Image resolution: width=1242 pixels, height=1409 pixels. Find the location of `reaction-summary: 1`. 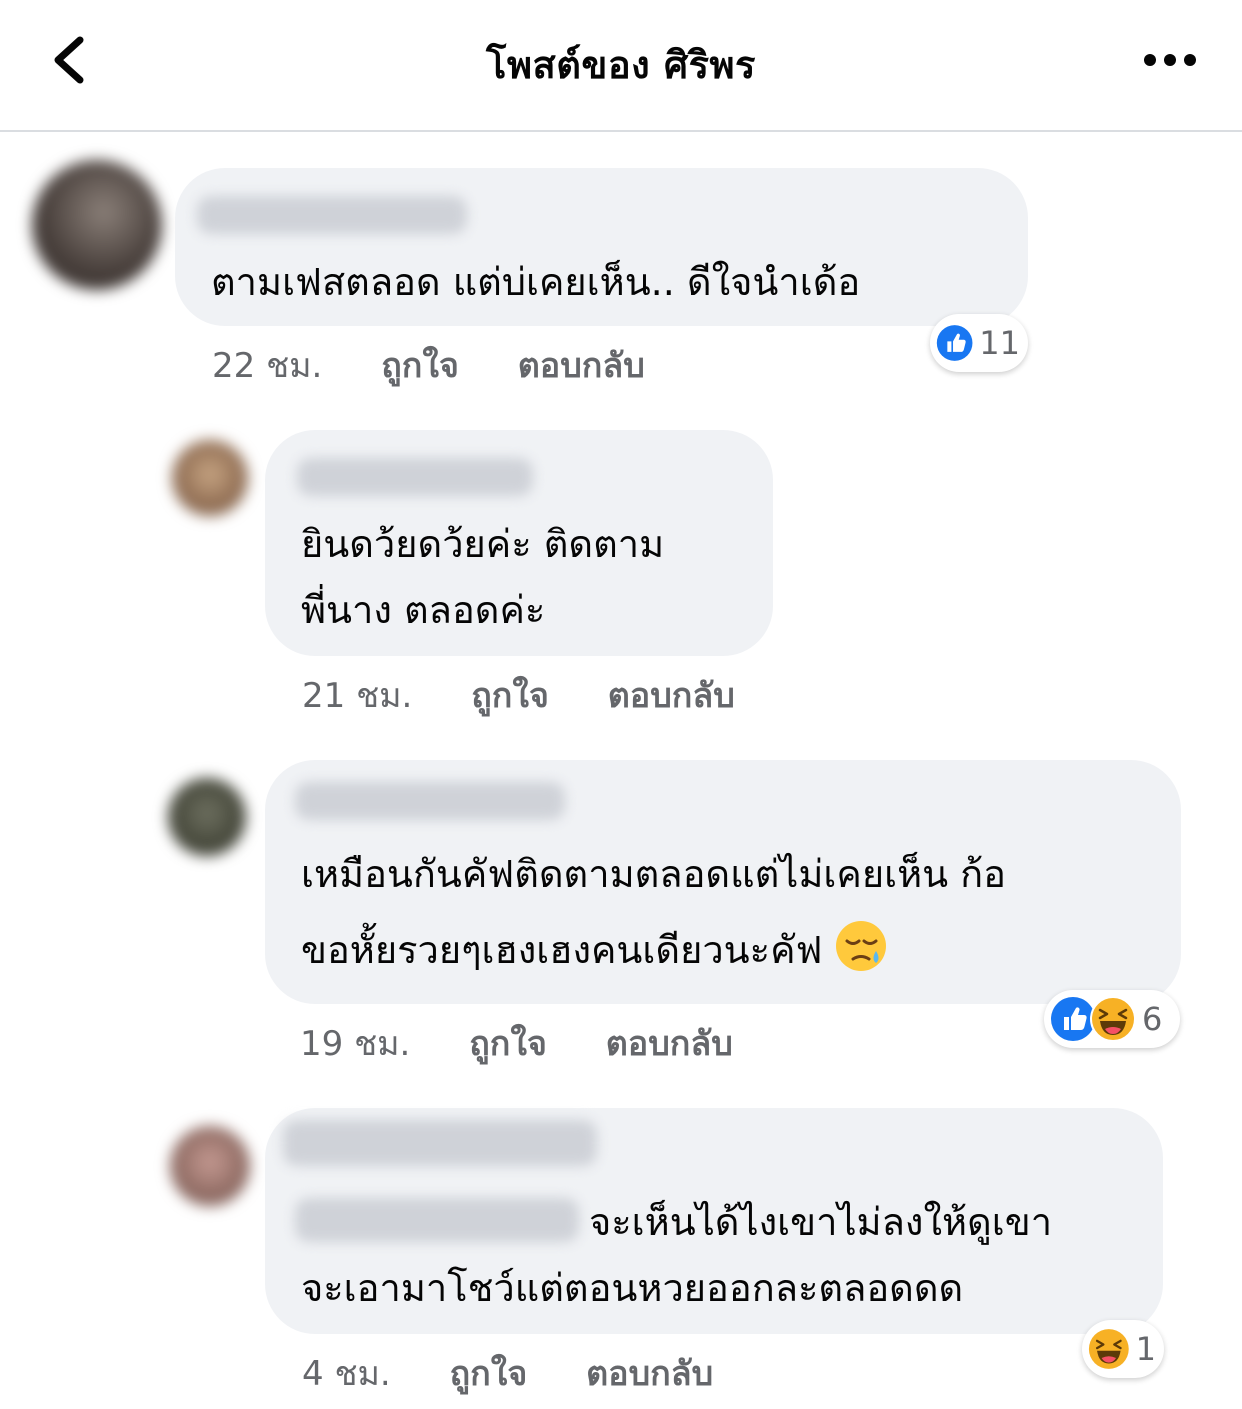

reaction-summary: 1 is located at coordinates (1123, 1349).